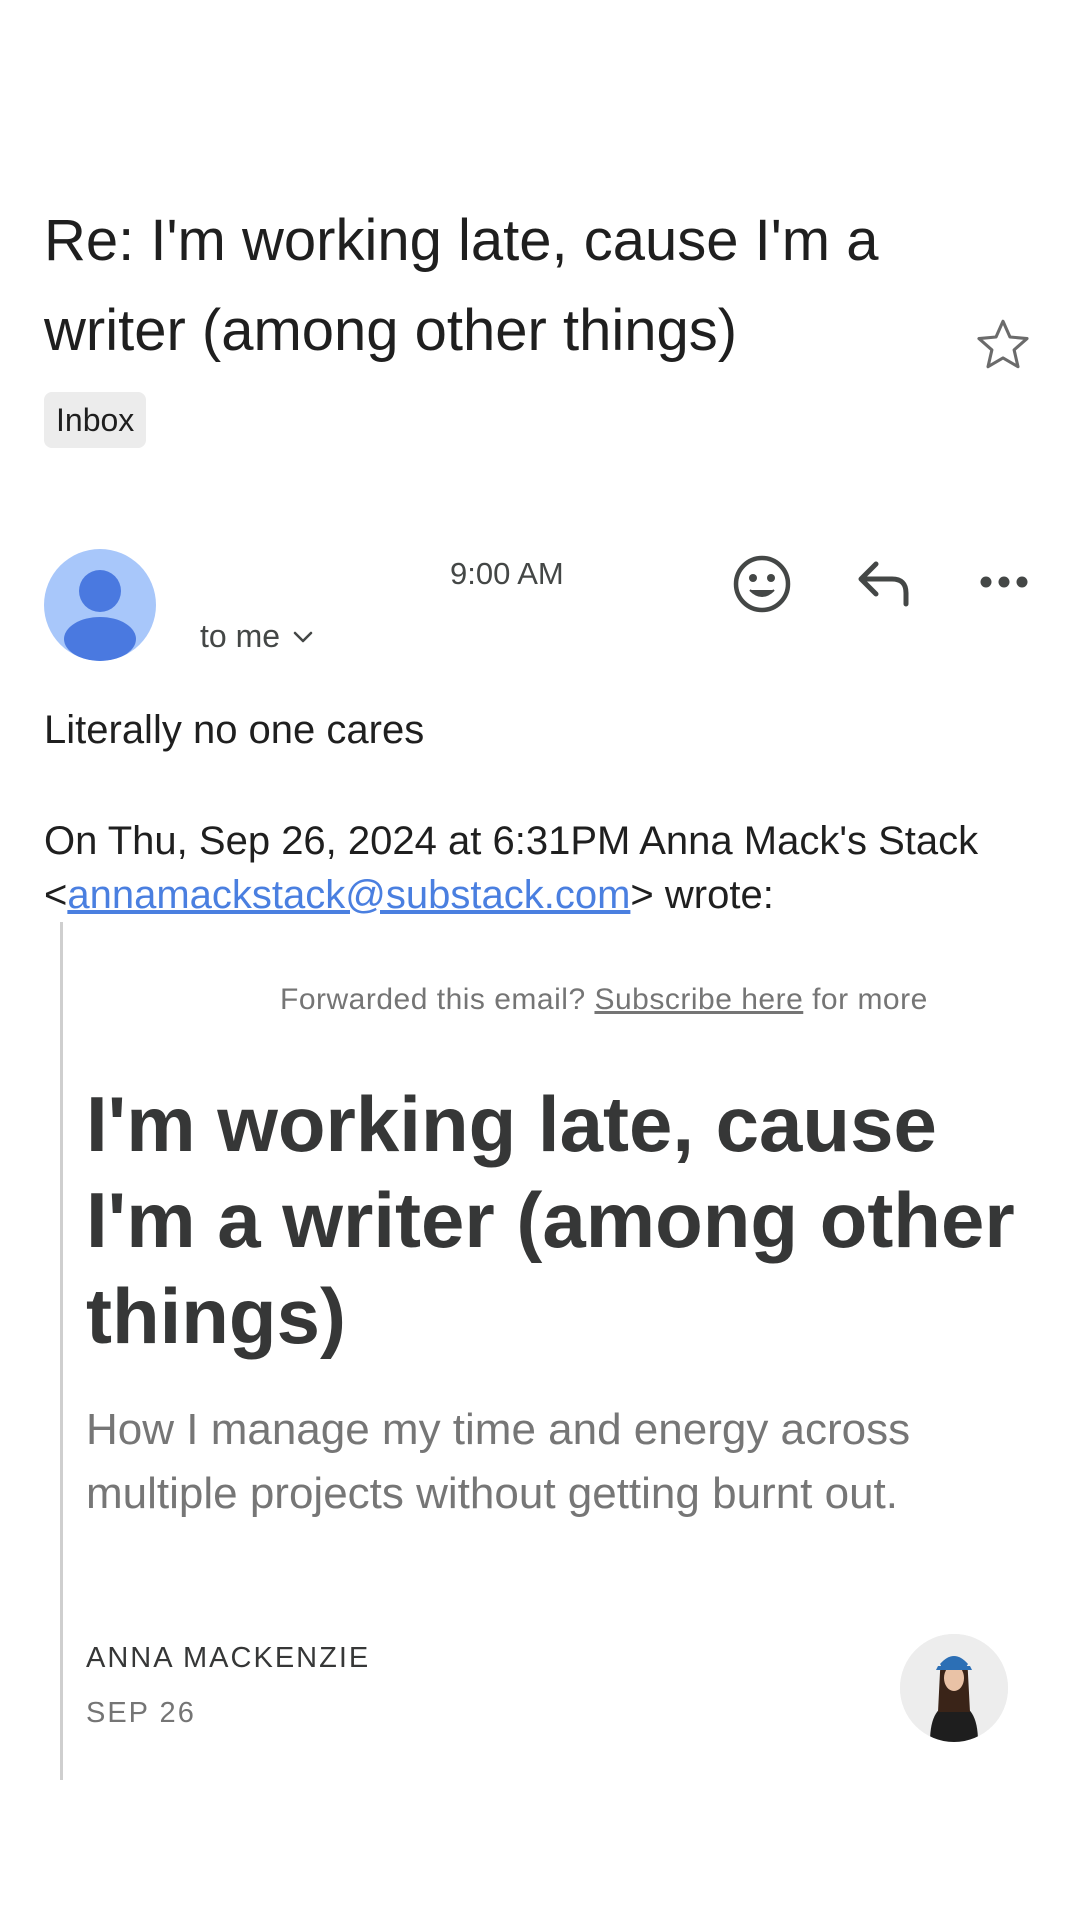 The height and width of the screenshot is (1920, 1080). I want to click on inbox-label-chip: Inbox, so click(95, 420).